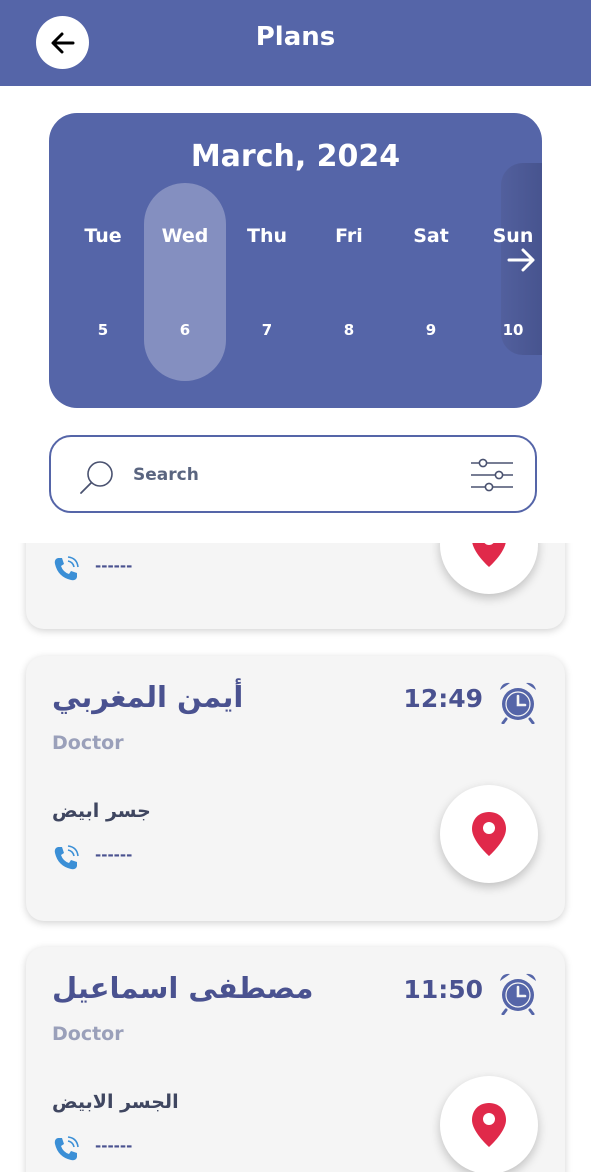  I want to click on day-wed: Wed 6, so click(185, 260).